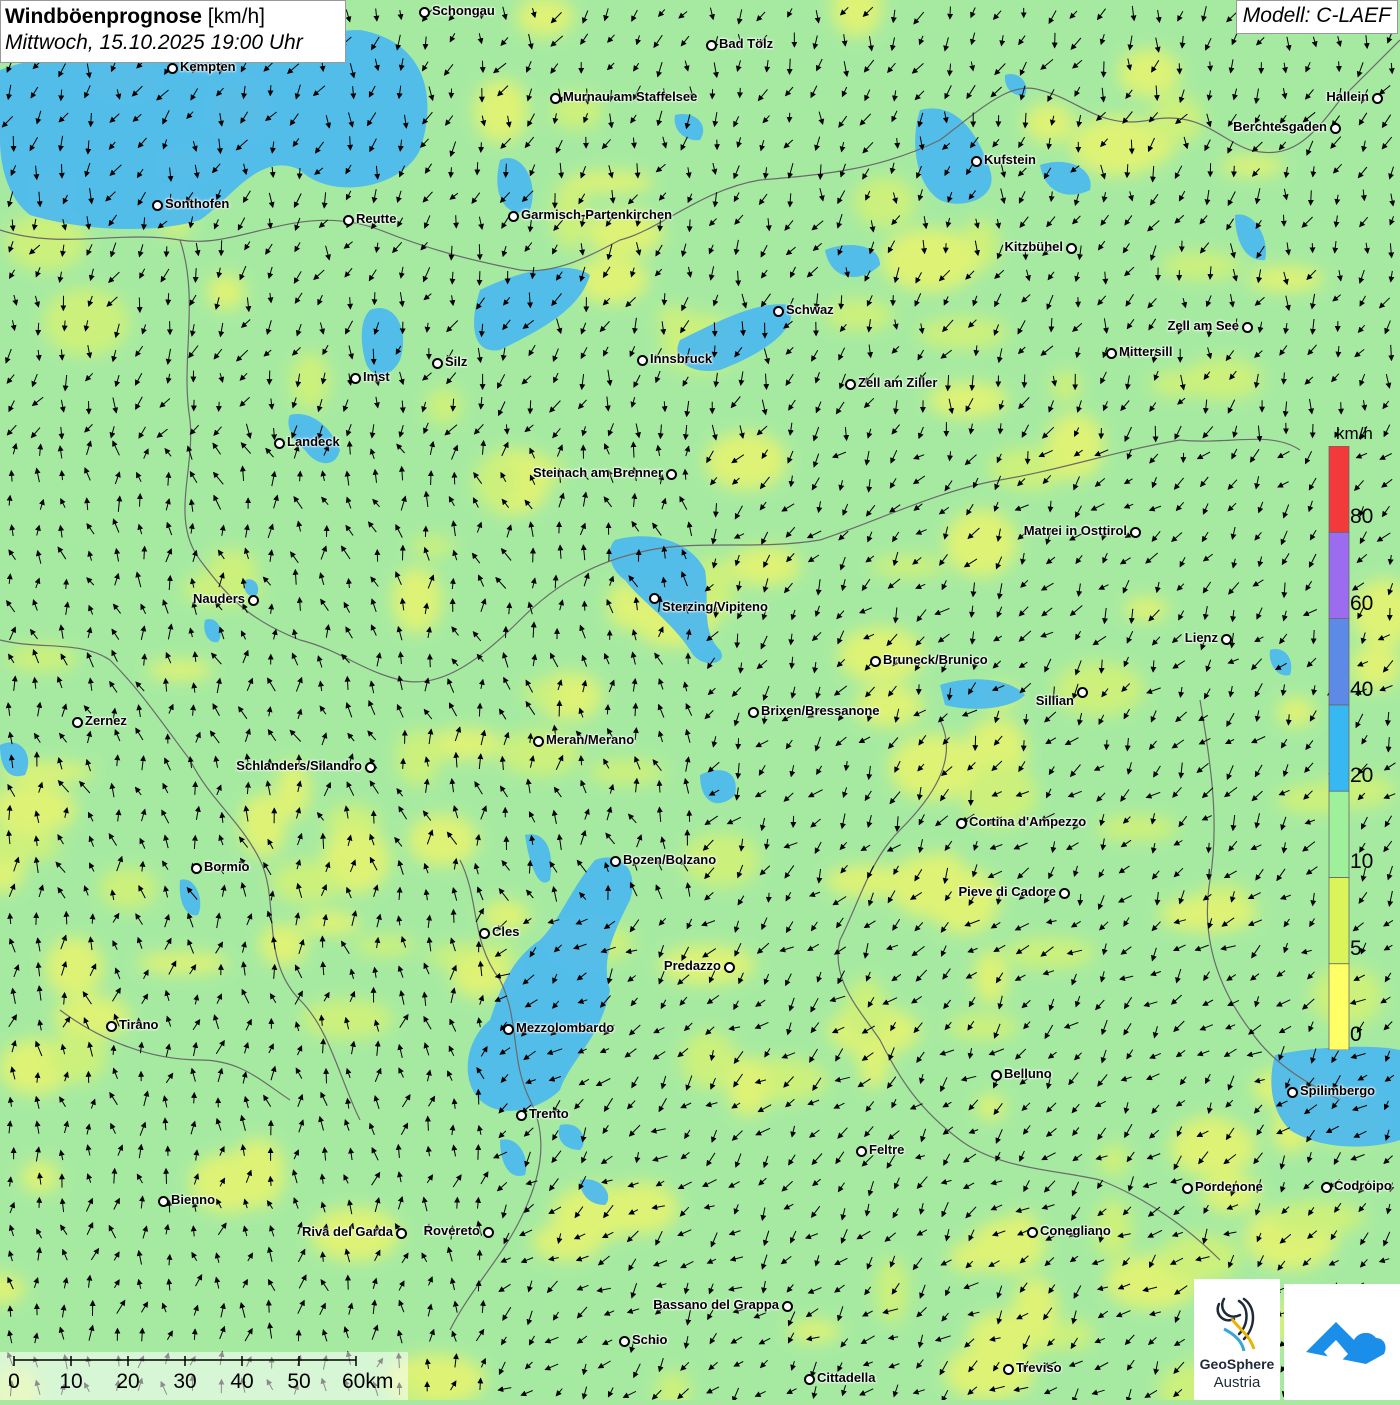 The width and height of the screenshot is (1400, 1405). Describe the element at coordinates (935, 659) in the screenshot. I see `city-label: Bruneck/Brunico` at that location.